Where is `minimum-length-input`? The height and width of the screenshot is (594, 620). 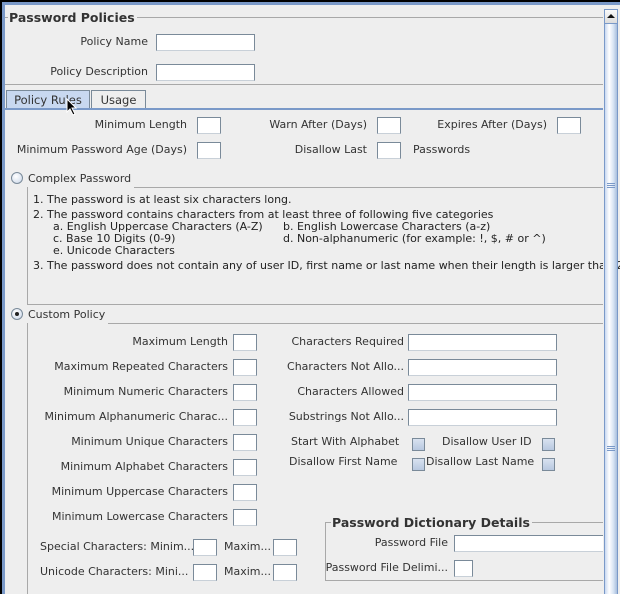
minimum-length-input is located at coordinates (209, 125).